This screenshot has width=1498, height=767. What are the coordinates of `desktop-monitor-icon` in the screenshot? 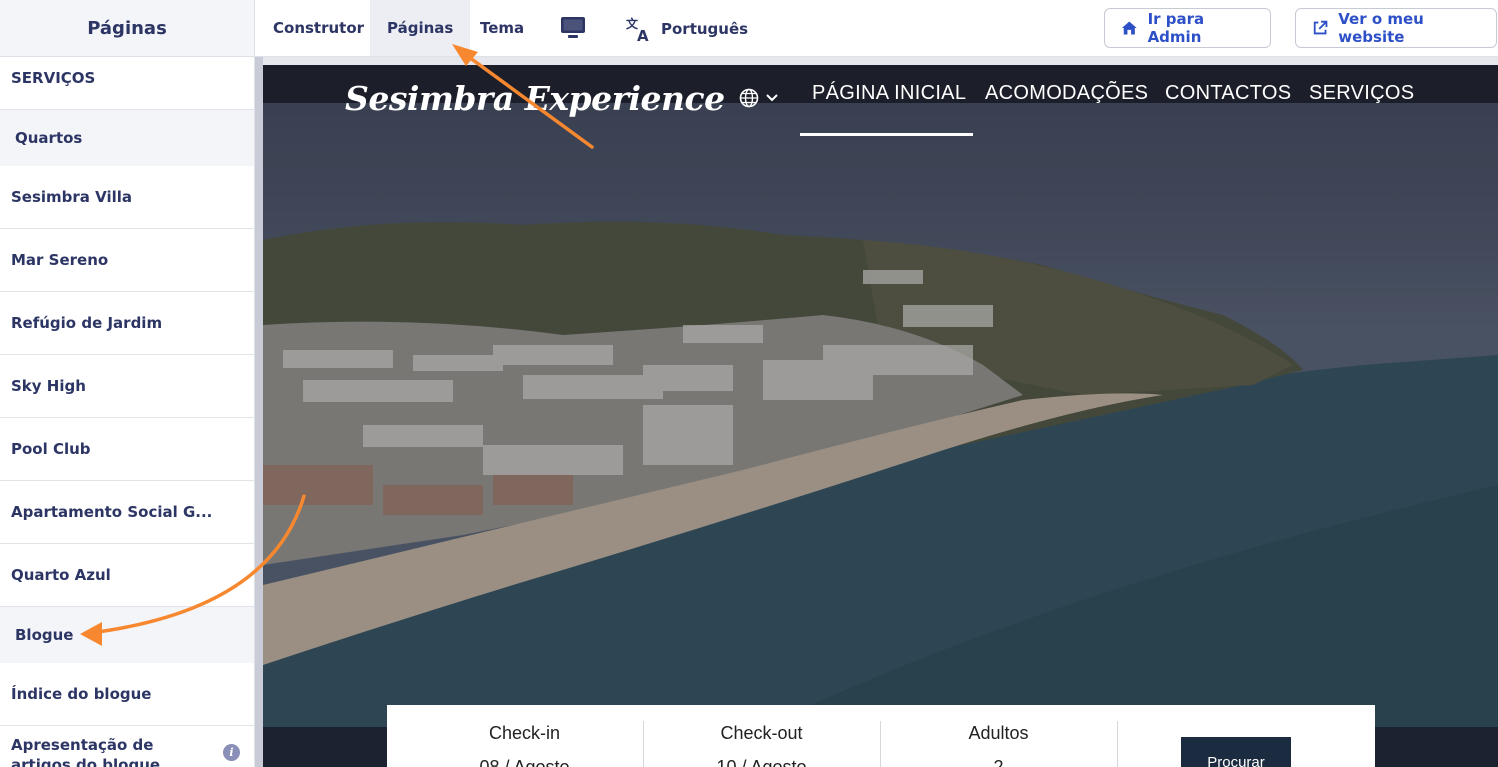 It's located at (573, 28).